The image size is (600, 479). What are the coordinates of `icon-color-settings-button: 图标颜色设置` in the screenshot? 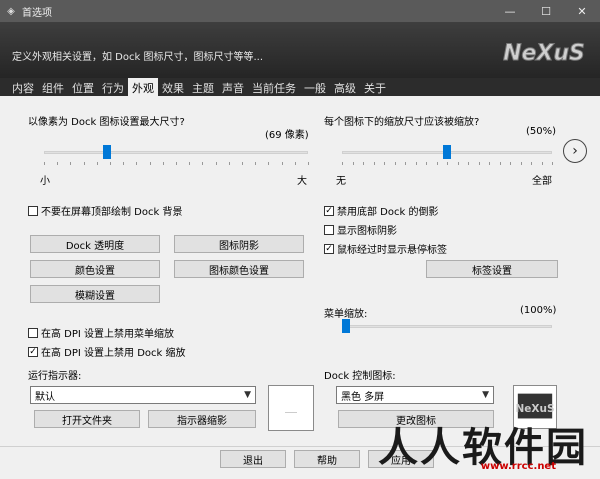 It's located at (239, 269).